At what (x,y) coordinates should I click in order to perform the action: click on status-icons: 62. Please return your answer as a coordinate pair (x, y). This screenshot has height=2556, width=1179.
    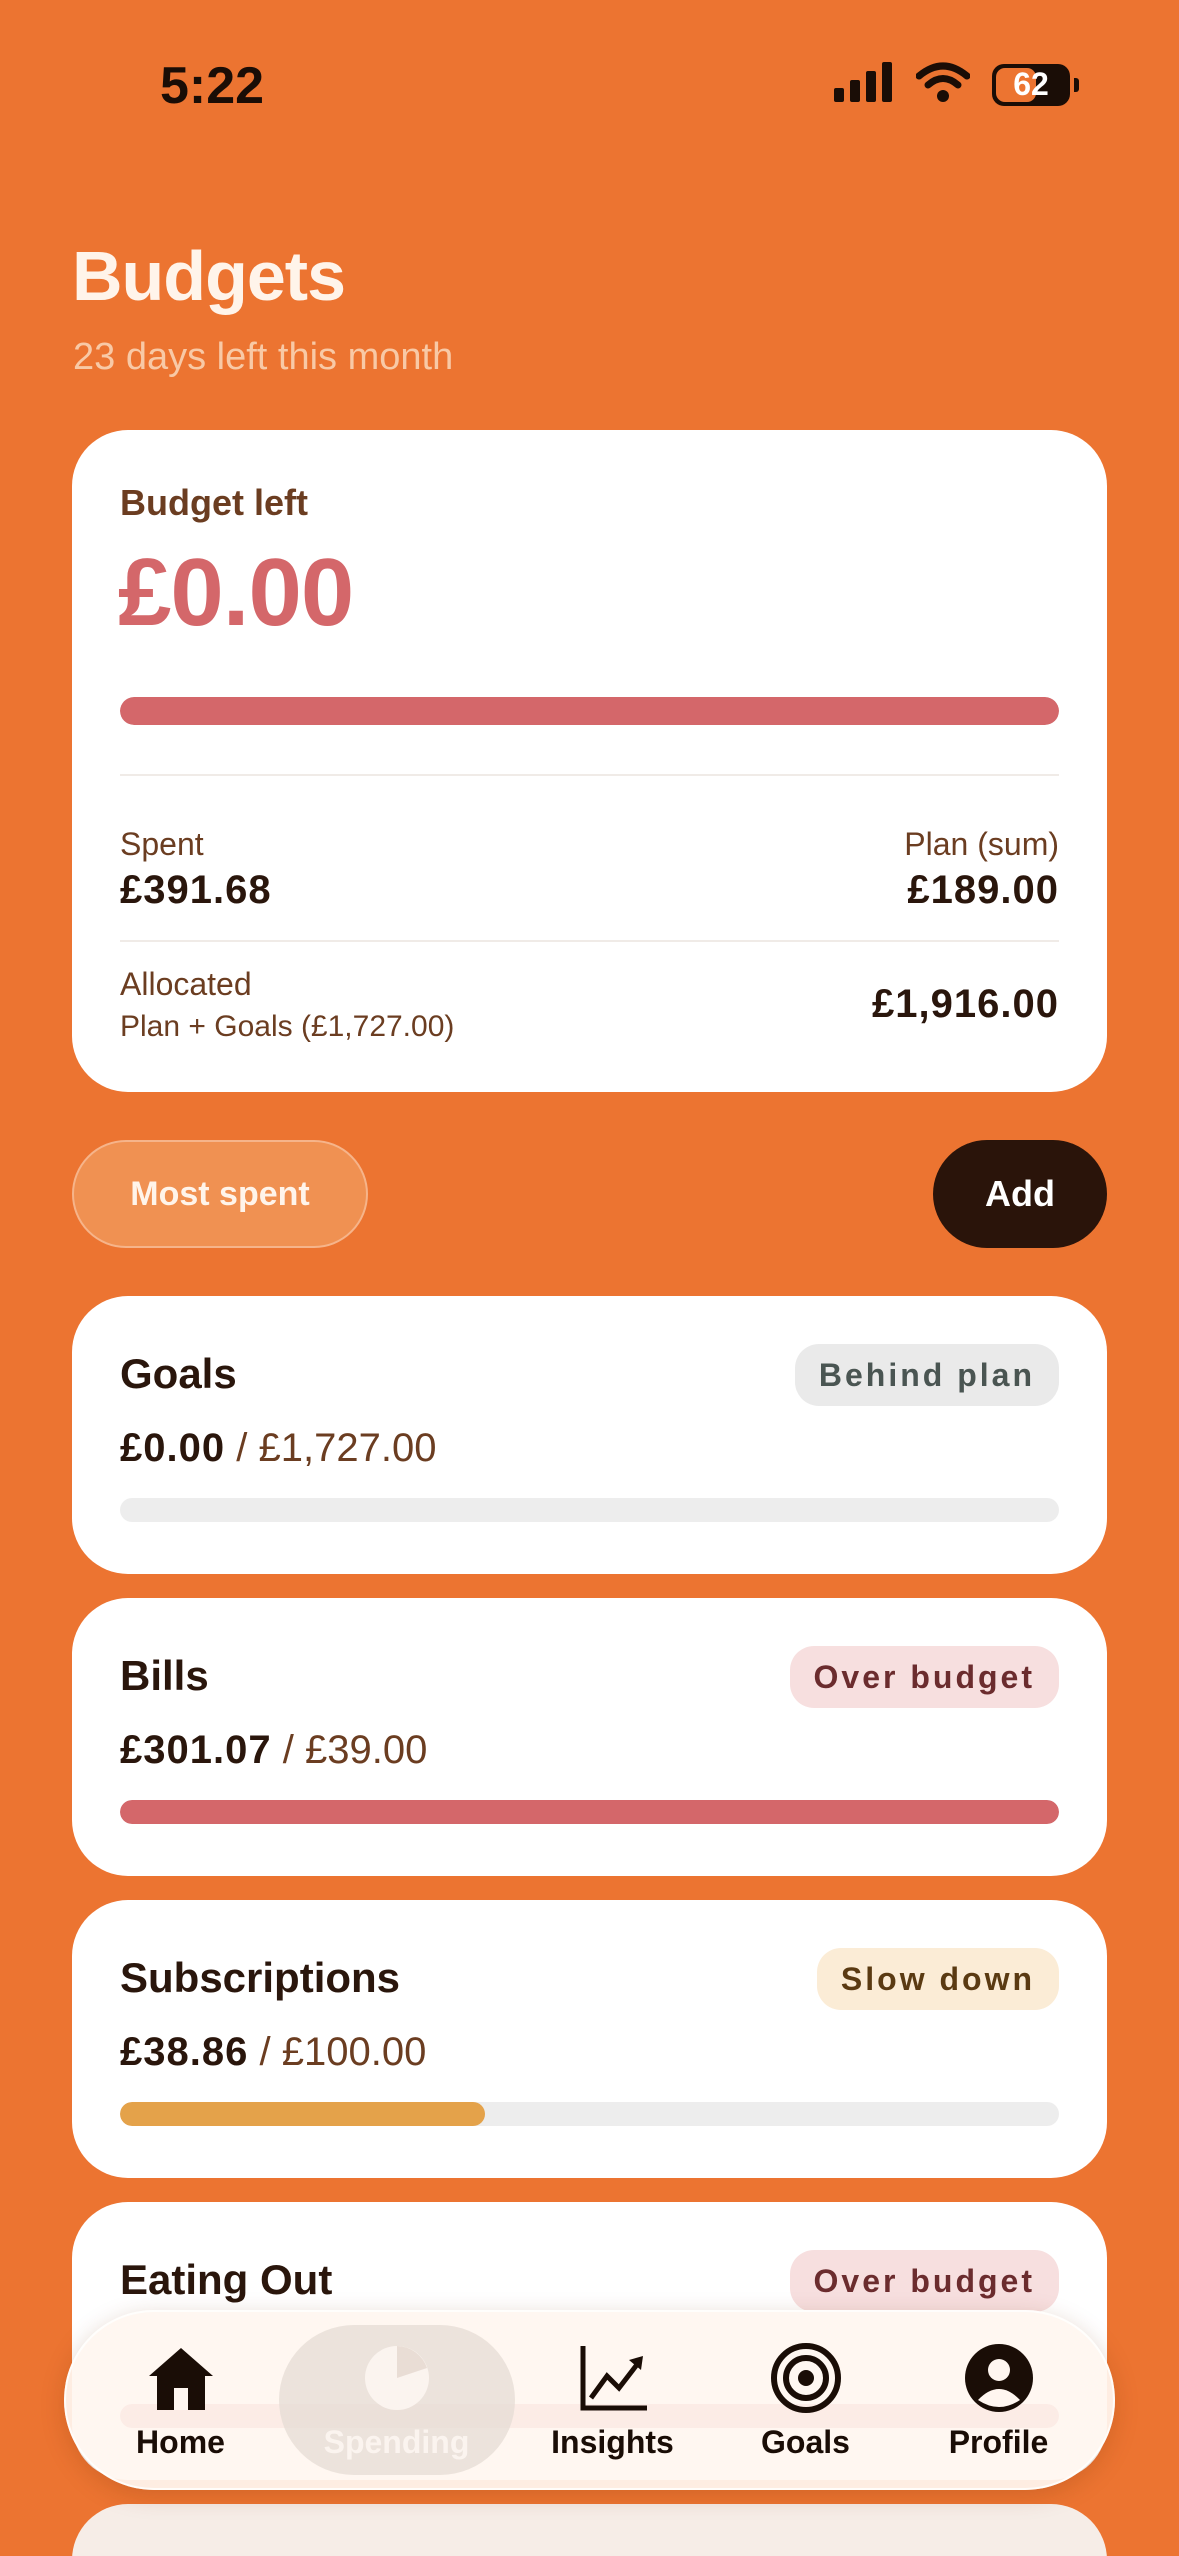
    Looking at the image, I should click on (956, 84).